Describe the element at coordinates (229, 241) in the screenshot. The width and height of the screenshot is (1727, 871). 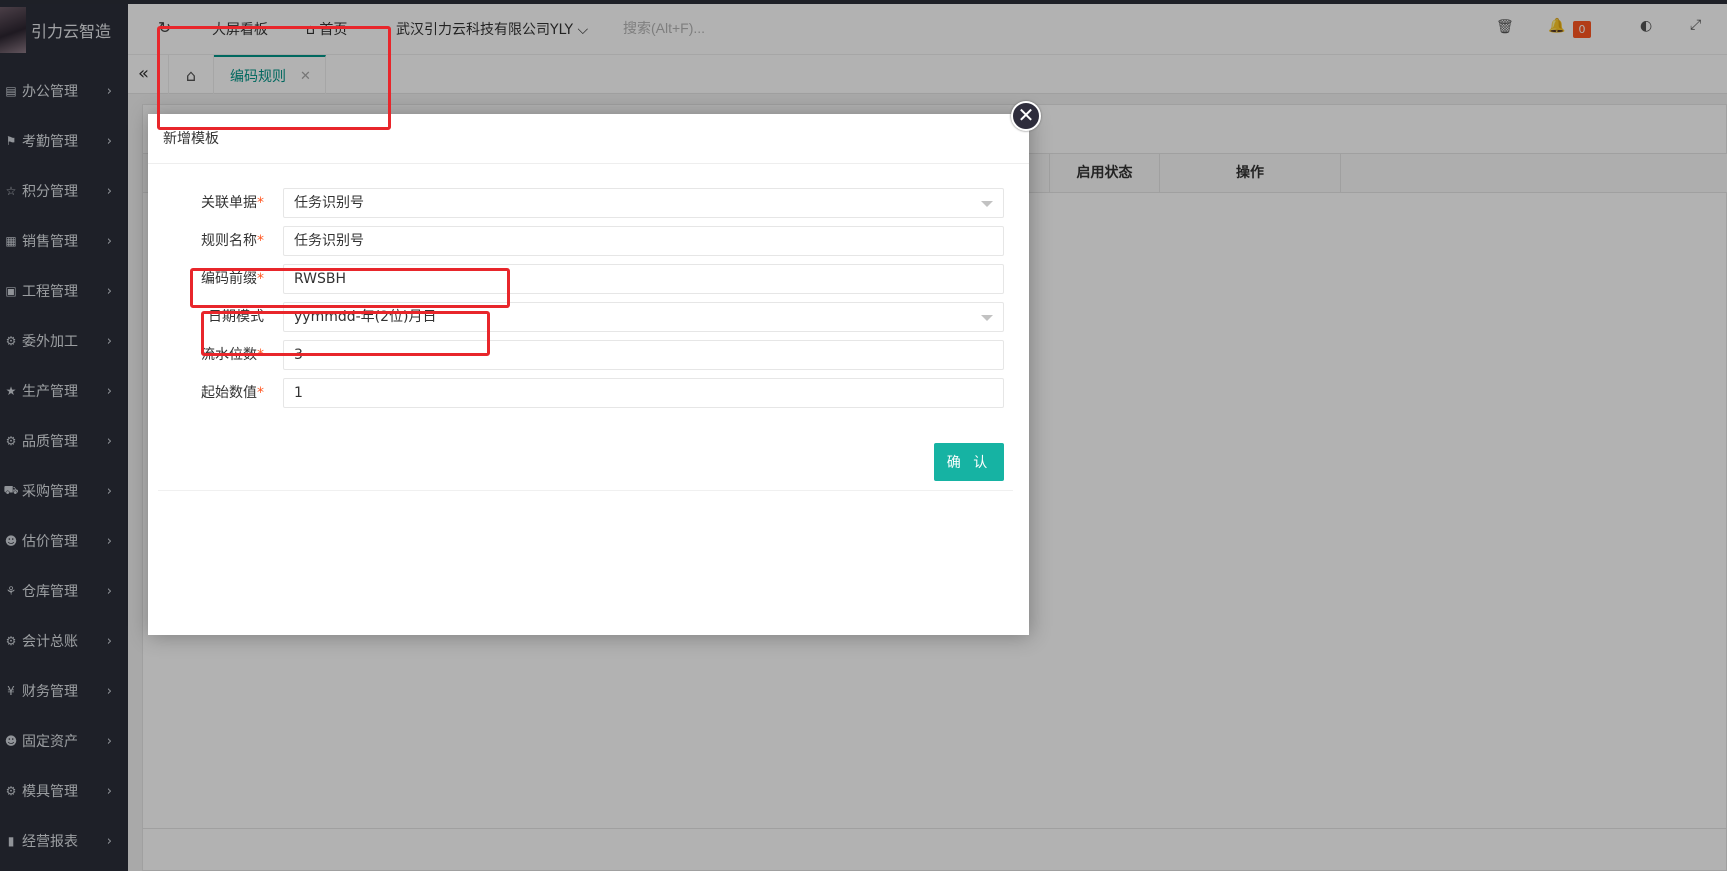
I see `field-label-text: 规则名称` at that location.